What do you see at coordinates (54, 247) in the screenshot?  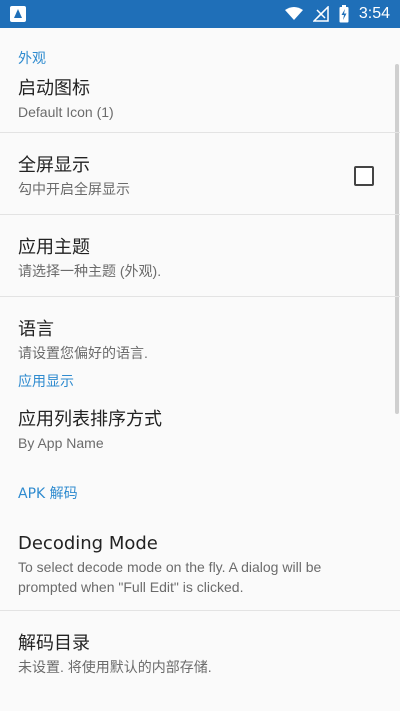 I see `pref-title: 应用主题` at bounding box center [54, 247].